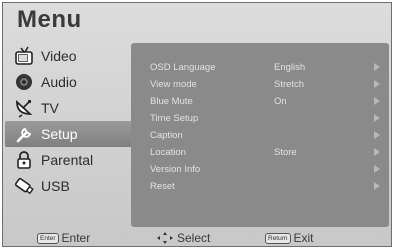 Image resolution: width=394 pixels, height=249 pixels. I want to click on setting-value: English, so click(290, 67).